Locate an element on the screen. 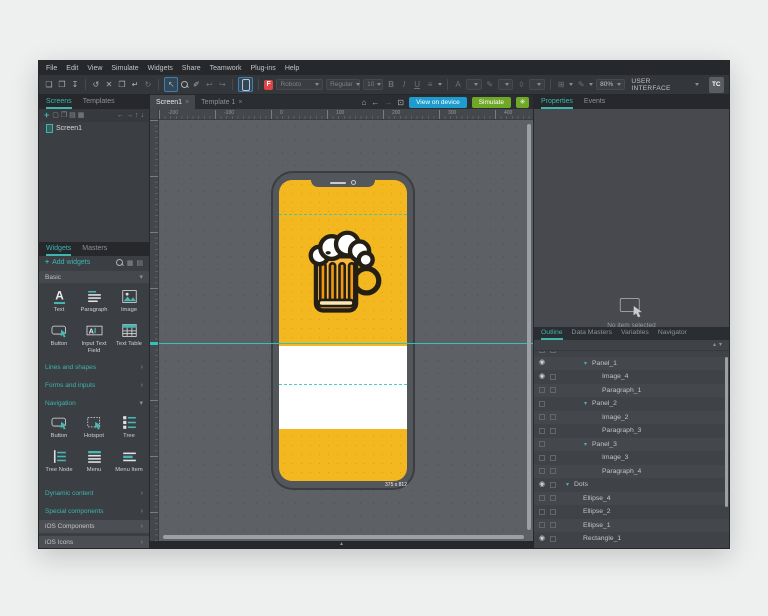 The width and height of the screenshot is (768, 616). outline-panel-tab: Data Masters is located at coordinates (592, 334).